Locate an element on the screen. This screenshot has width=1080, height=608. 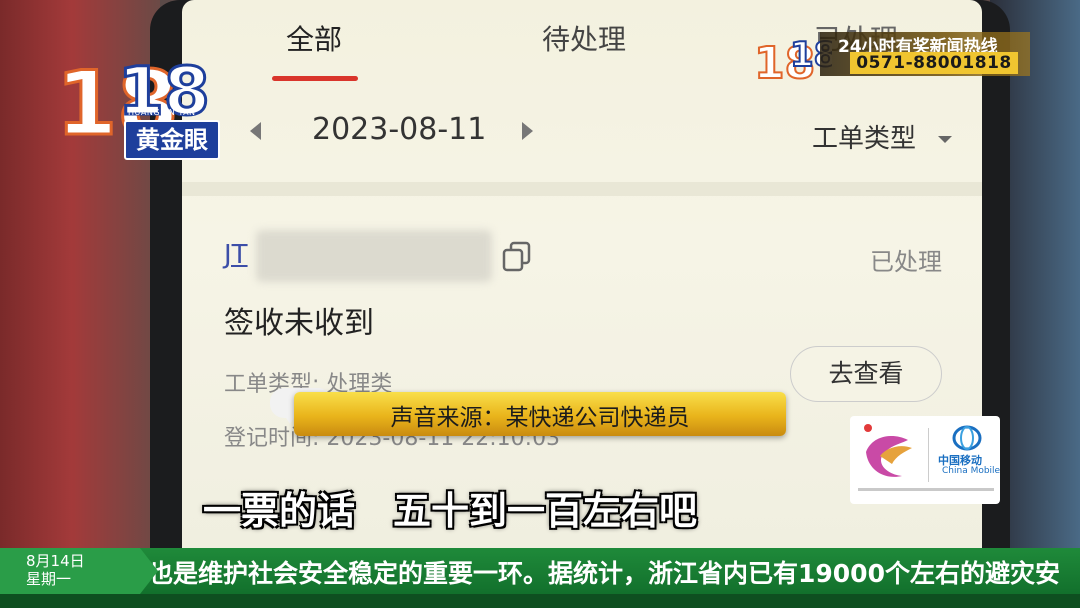
caret-down-icon is located at coordinates (945, 139).